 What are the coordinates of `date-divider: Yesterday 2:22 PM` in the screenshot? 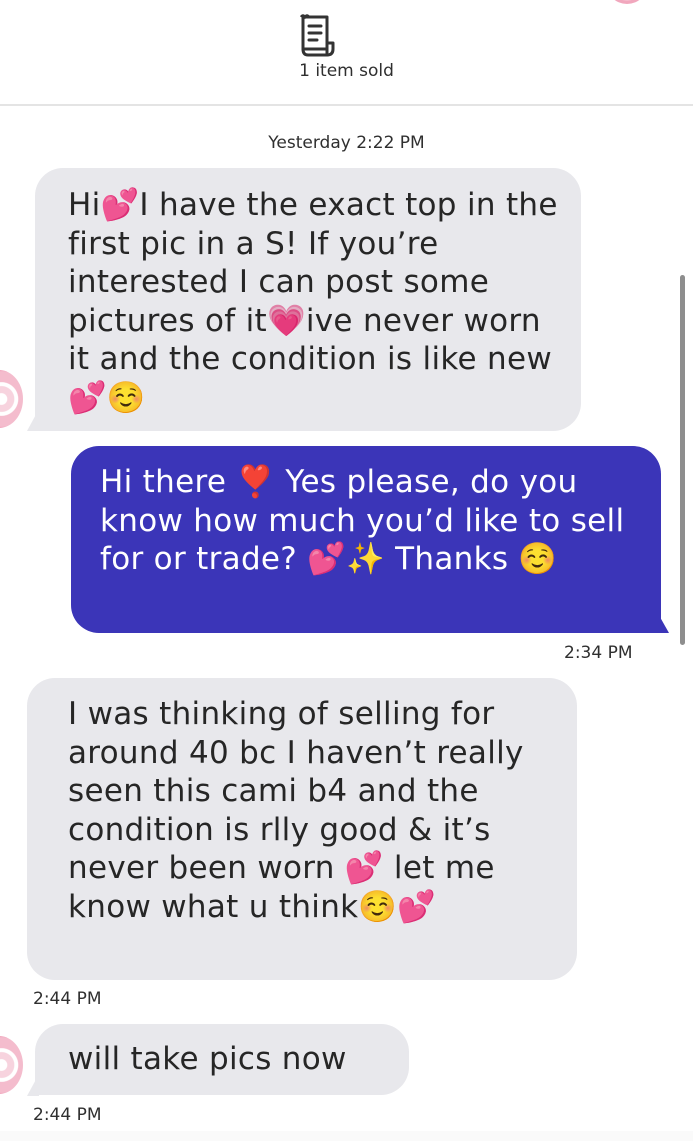 It's located at (346, 143).